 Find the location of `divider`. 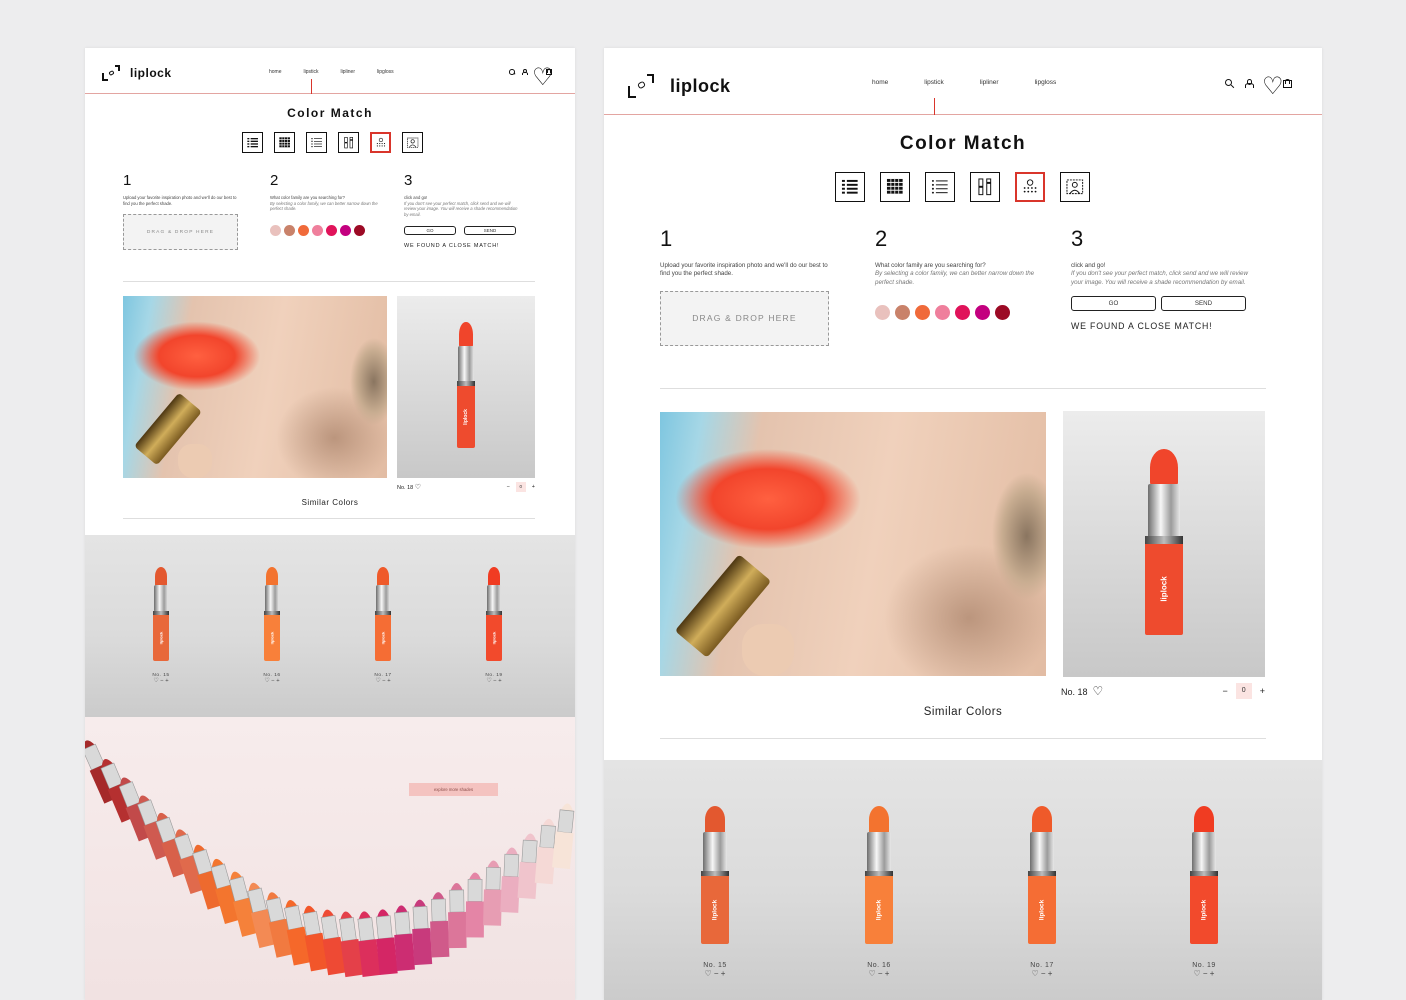

divider is located at coordinates (963, 738).